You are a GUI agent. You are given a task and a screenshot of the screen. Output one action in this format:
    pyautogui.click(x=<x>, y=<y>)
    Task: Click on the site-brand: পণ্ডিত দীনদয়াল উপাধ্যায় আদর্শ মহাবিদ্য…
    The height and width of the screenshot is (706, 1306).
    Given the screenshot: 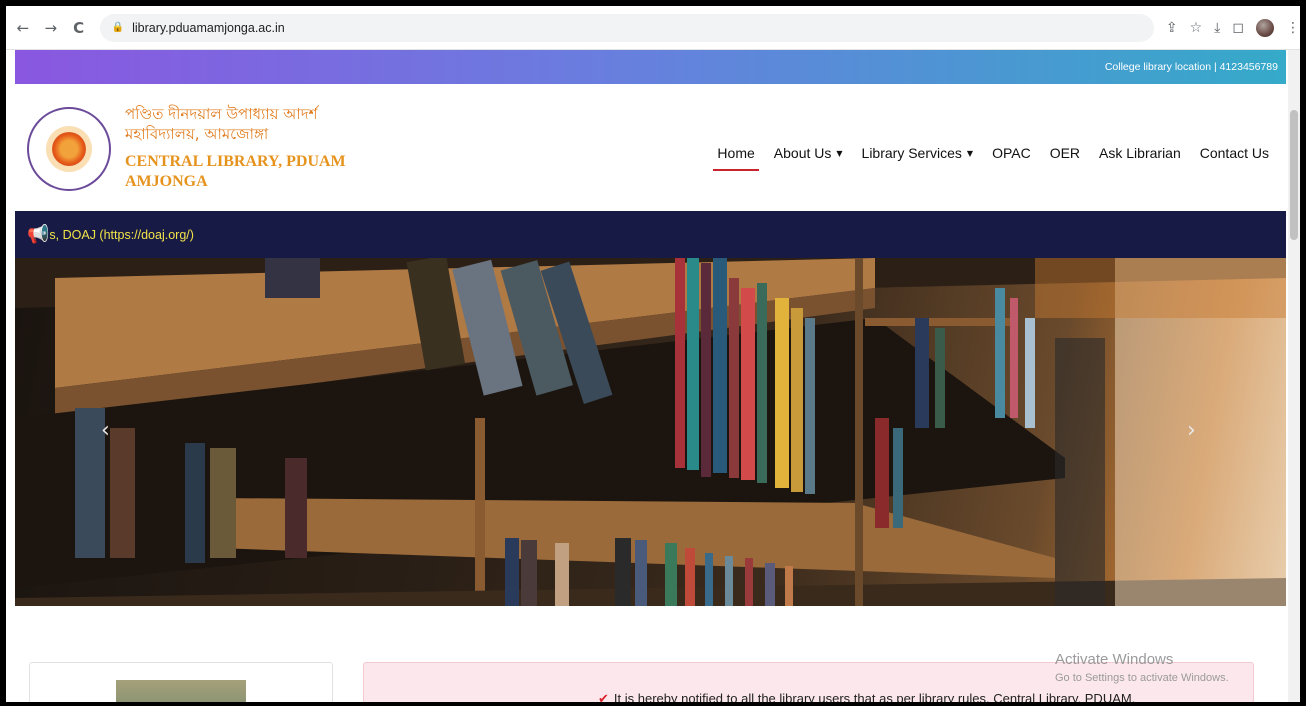 What is the action you would take?
    pyautogui.click(x=245, y=148)
    